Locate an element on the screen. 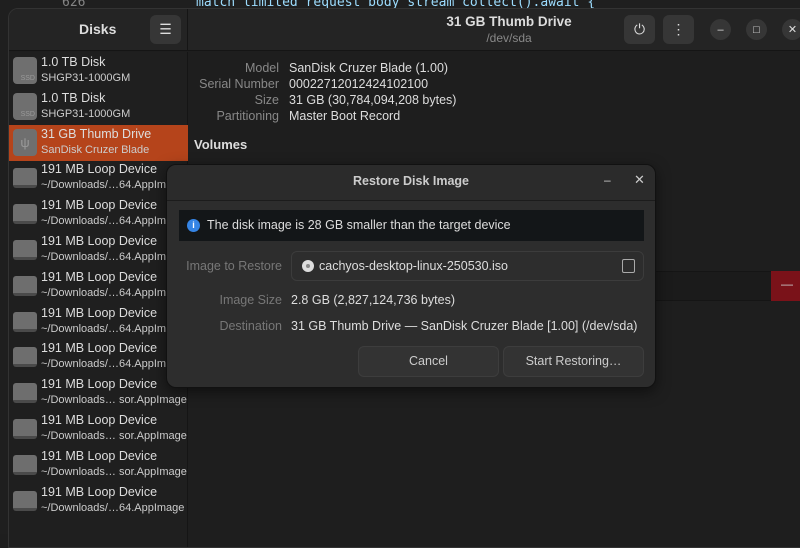 The width and height of the screenshot is (800, 548). more-vertical-icon: ⋮ is located at coordinates (678, 29).